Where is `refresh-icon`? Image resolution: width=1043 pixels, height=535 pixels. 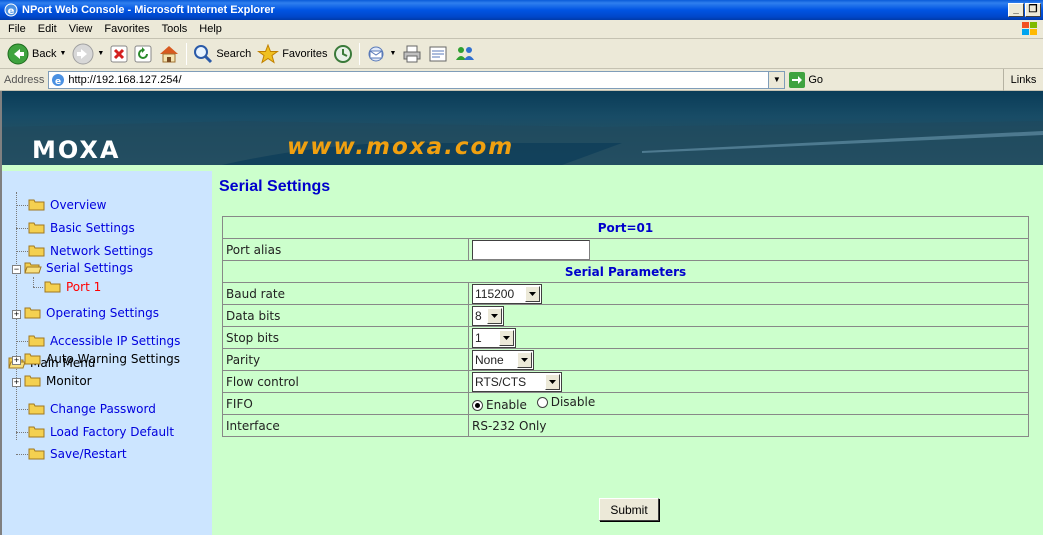
refresh-icon is located at coordinates (143, 53).